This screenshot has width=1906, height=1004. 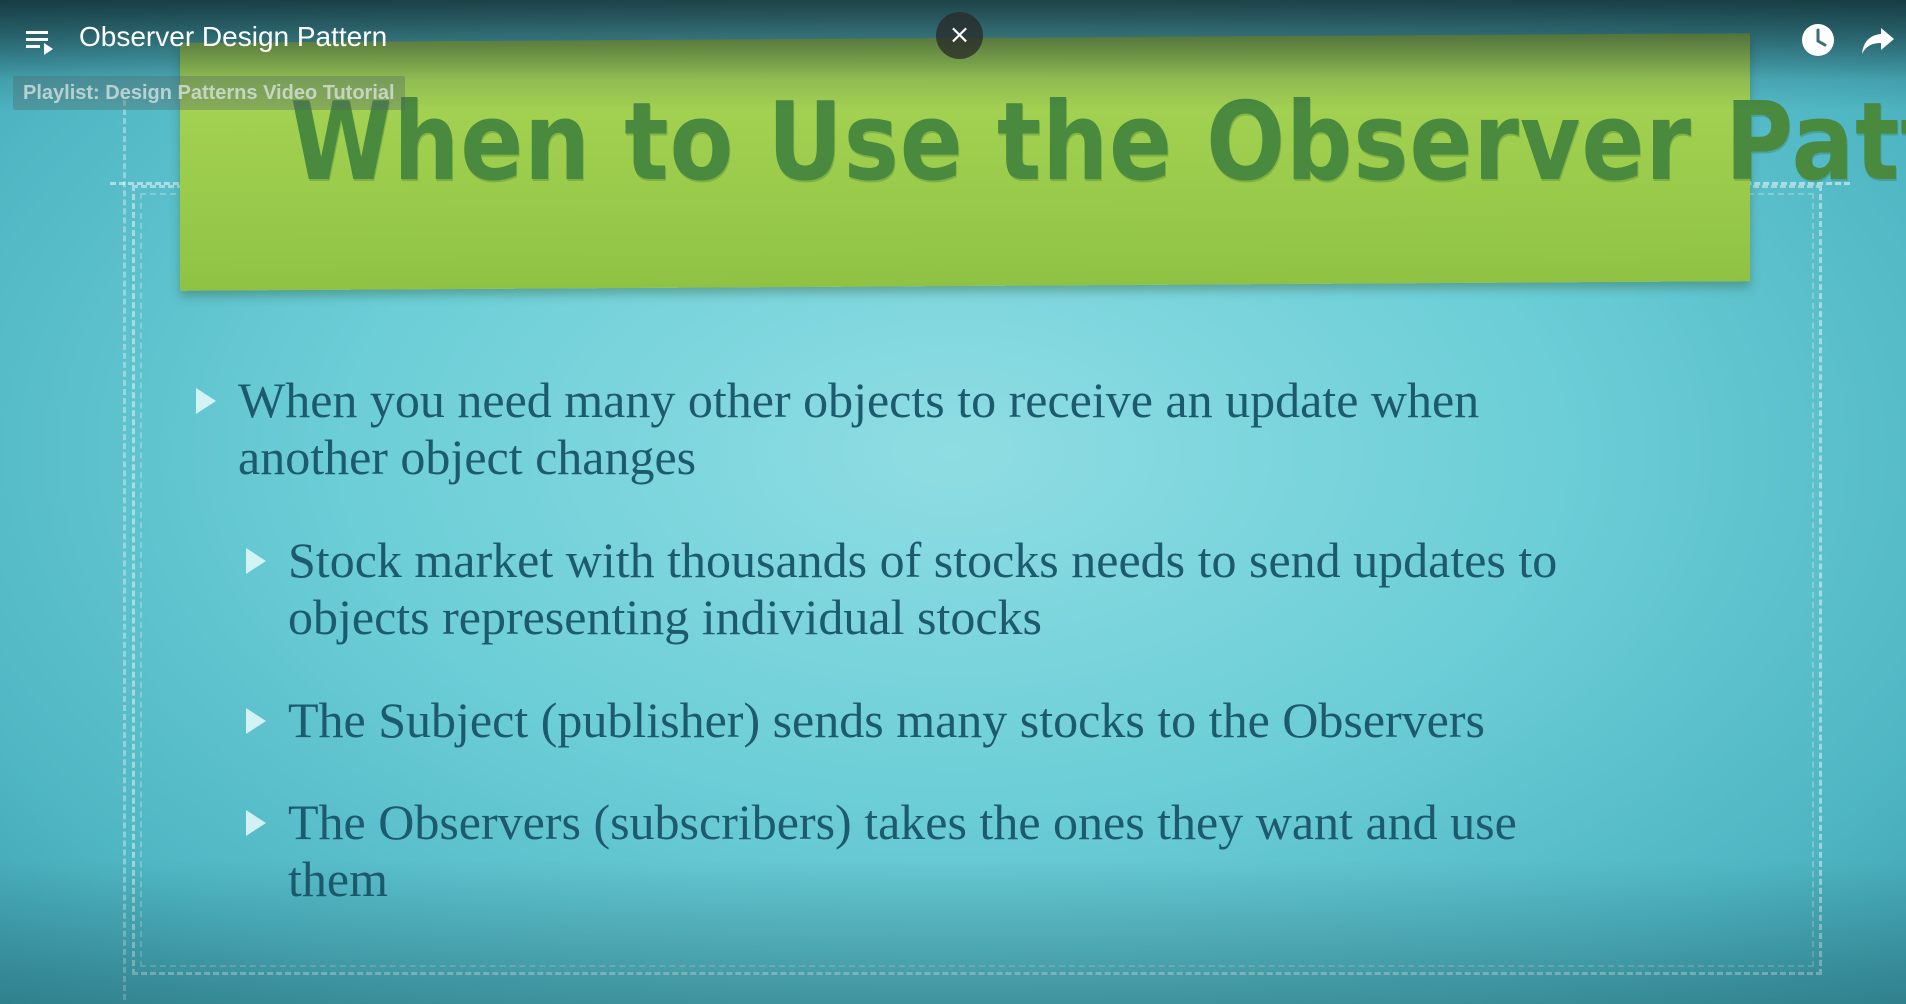 I want to click on bullet-line: them, so click(x=338, y=879).